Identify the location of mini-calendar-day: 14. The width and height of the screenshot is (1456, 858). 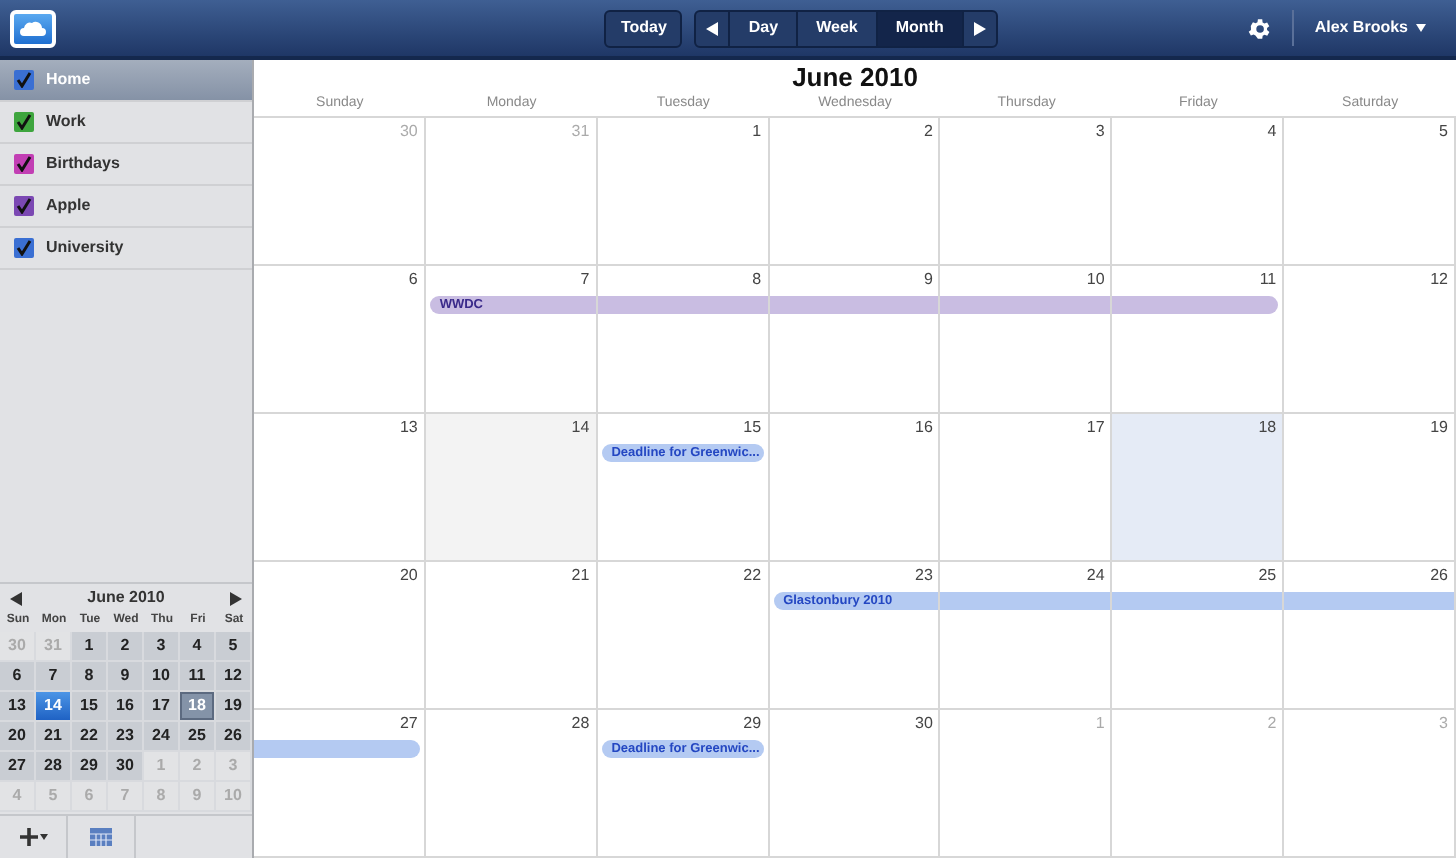
(54, 707).